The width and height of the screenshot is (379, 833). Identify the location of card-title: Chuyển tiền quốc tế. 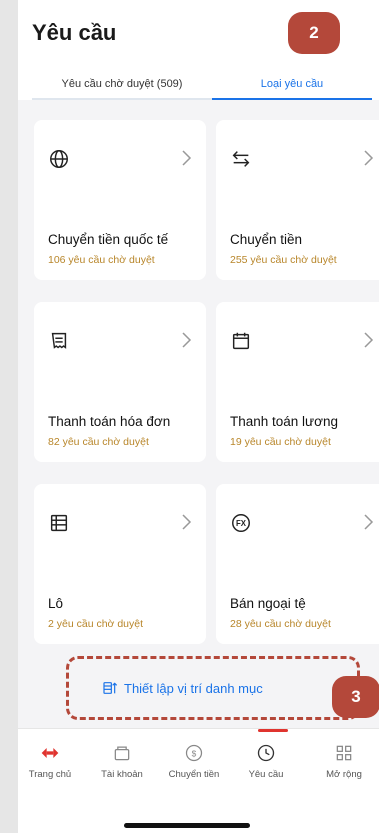
(108, 239).